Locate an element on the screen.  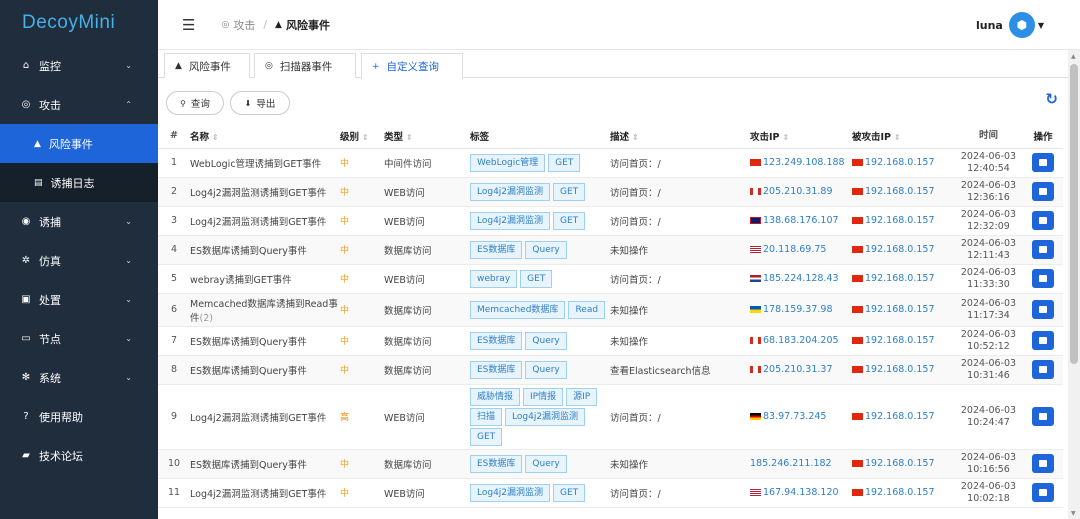
col-name: 名称 ⇕ is located at coordinates (265, 136).